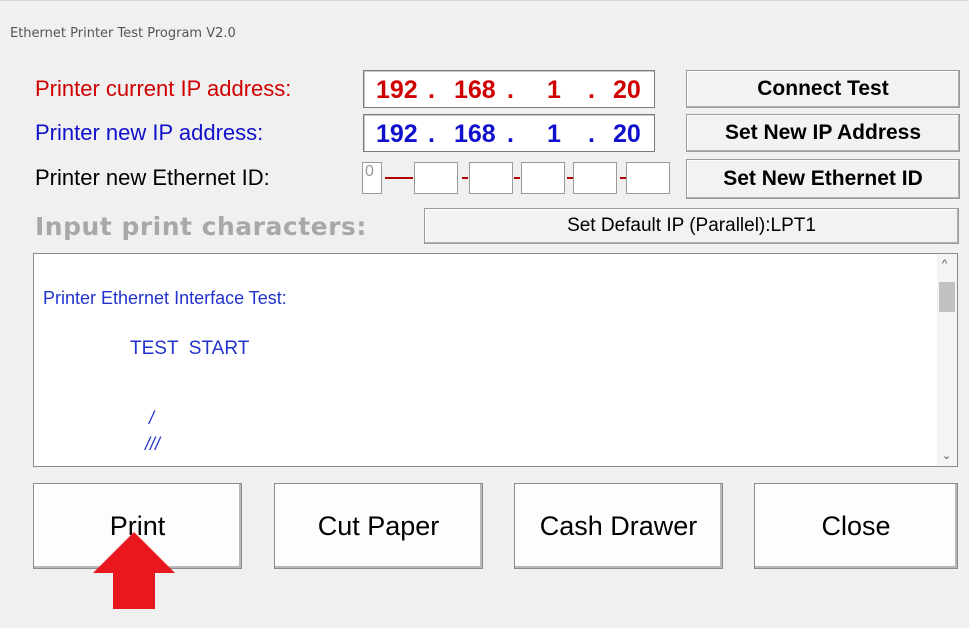 This screenshot has width=969, height=628. What do you see at coordinates (153, 444) in the screenshot?
I see `text-line: ///` at bounding box center [153, 444].